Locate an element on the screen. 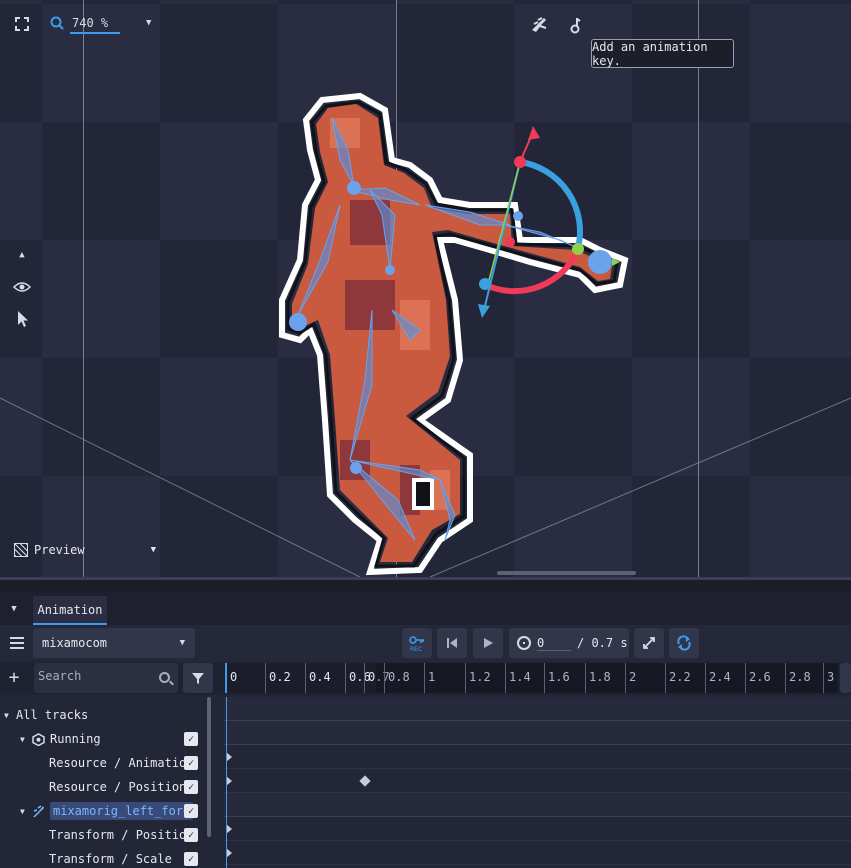 This screenshot has height=868, width=851. ruler-tick: 1.6 is located at coordinates (557, 678).